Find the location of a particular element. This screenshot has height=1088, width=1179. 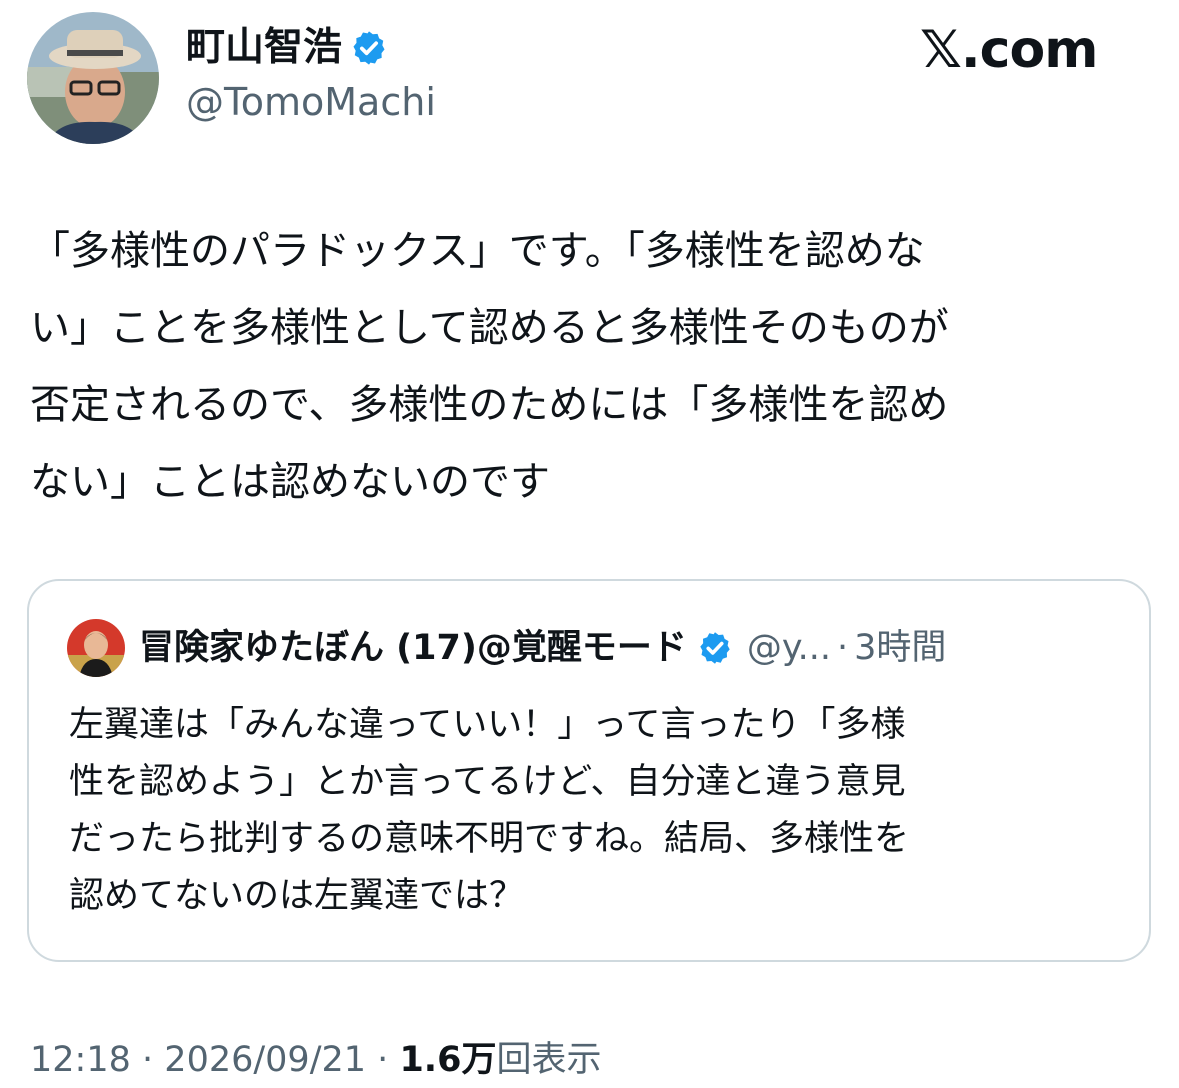

tweet-line: 否定されるので、多様性のためには「多様性を認め is located at coordinates (489, 405).